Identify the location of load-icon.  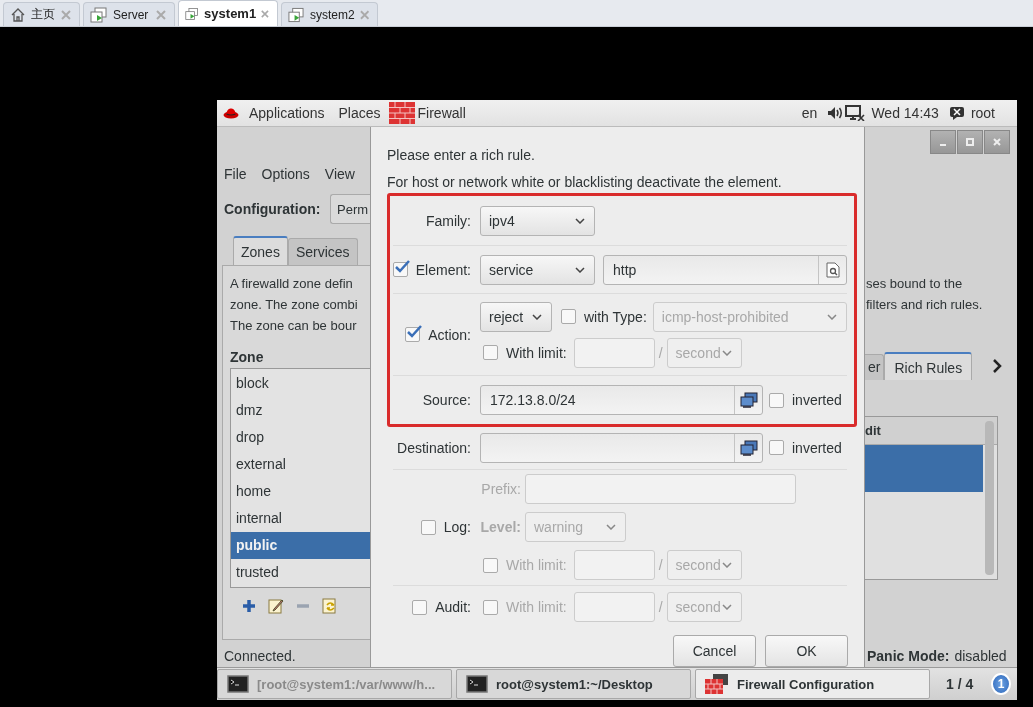
(330, 606).